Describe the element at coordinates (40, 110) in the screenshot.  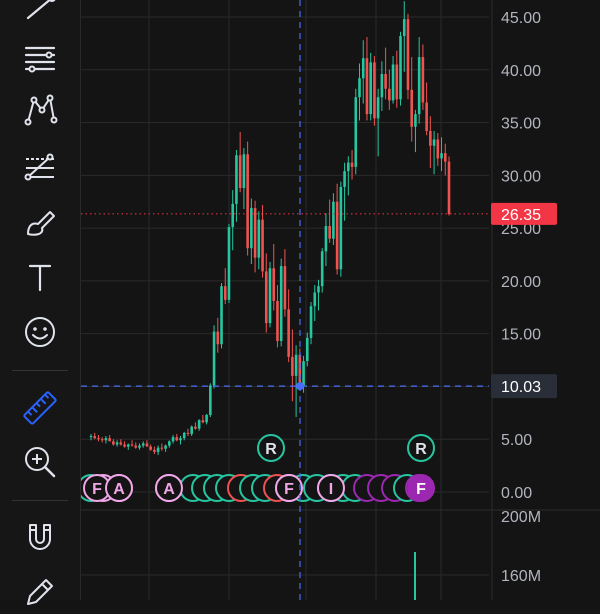
I see `pattern-icon` at that location.